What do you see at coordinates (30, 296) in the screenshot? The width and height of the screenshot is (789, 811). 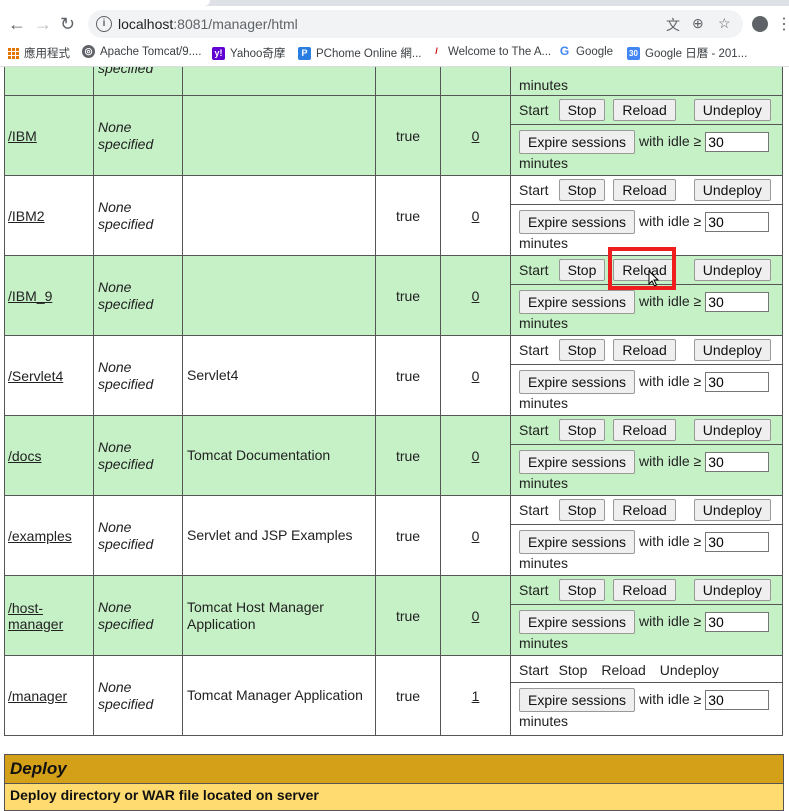 I see `app-path-link: /IBM_9` at bounding box center [30, 296].